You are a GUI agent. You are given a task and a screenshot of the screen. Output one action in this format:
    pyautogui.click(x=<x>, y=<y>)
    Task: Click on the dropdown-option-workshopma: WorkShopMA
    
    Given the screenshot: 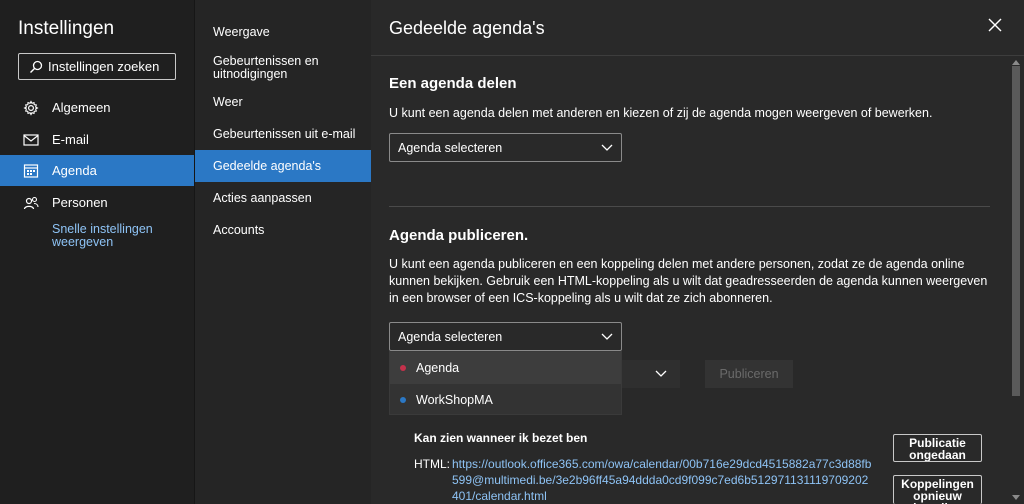 What is the action you would take?
    pyautogui.click(x=505, y=400)
    